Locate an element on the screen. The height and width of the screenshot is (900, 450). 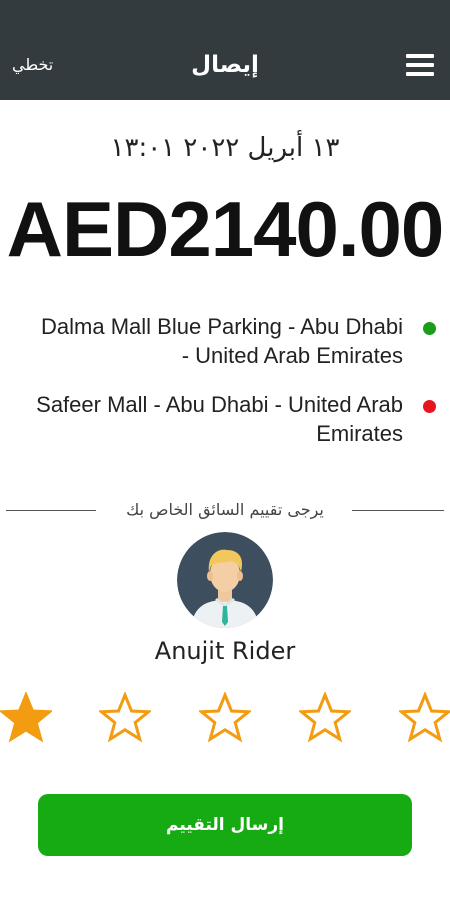
star-filled-icon is located at coordinates (27, 717).